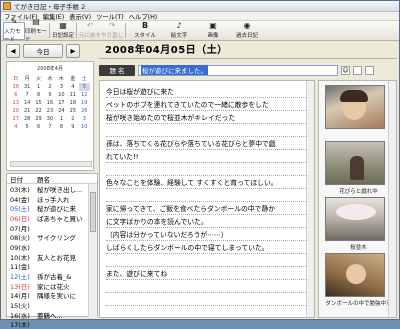 This screenshot has height=329, width=400. I want to click on list-item: 12(土) 孫が古着_&, so click(48, 276).